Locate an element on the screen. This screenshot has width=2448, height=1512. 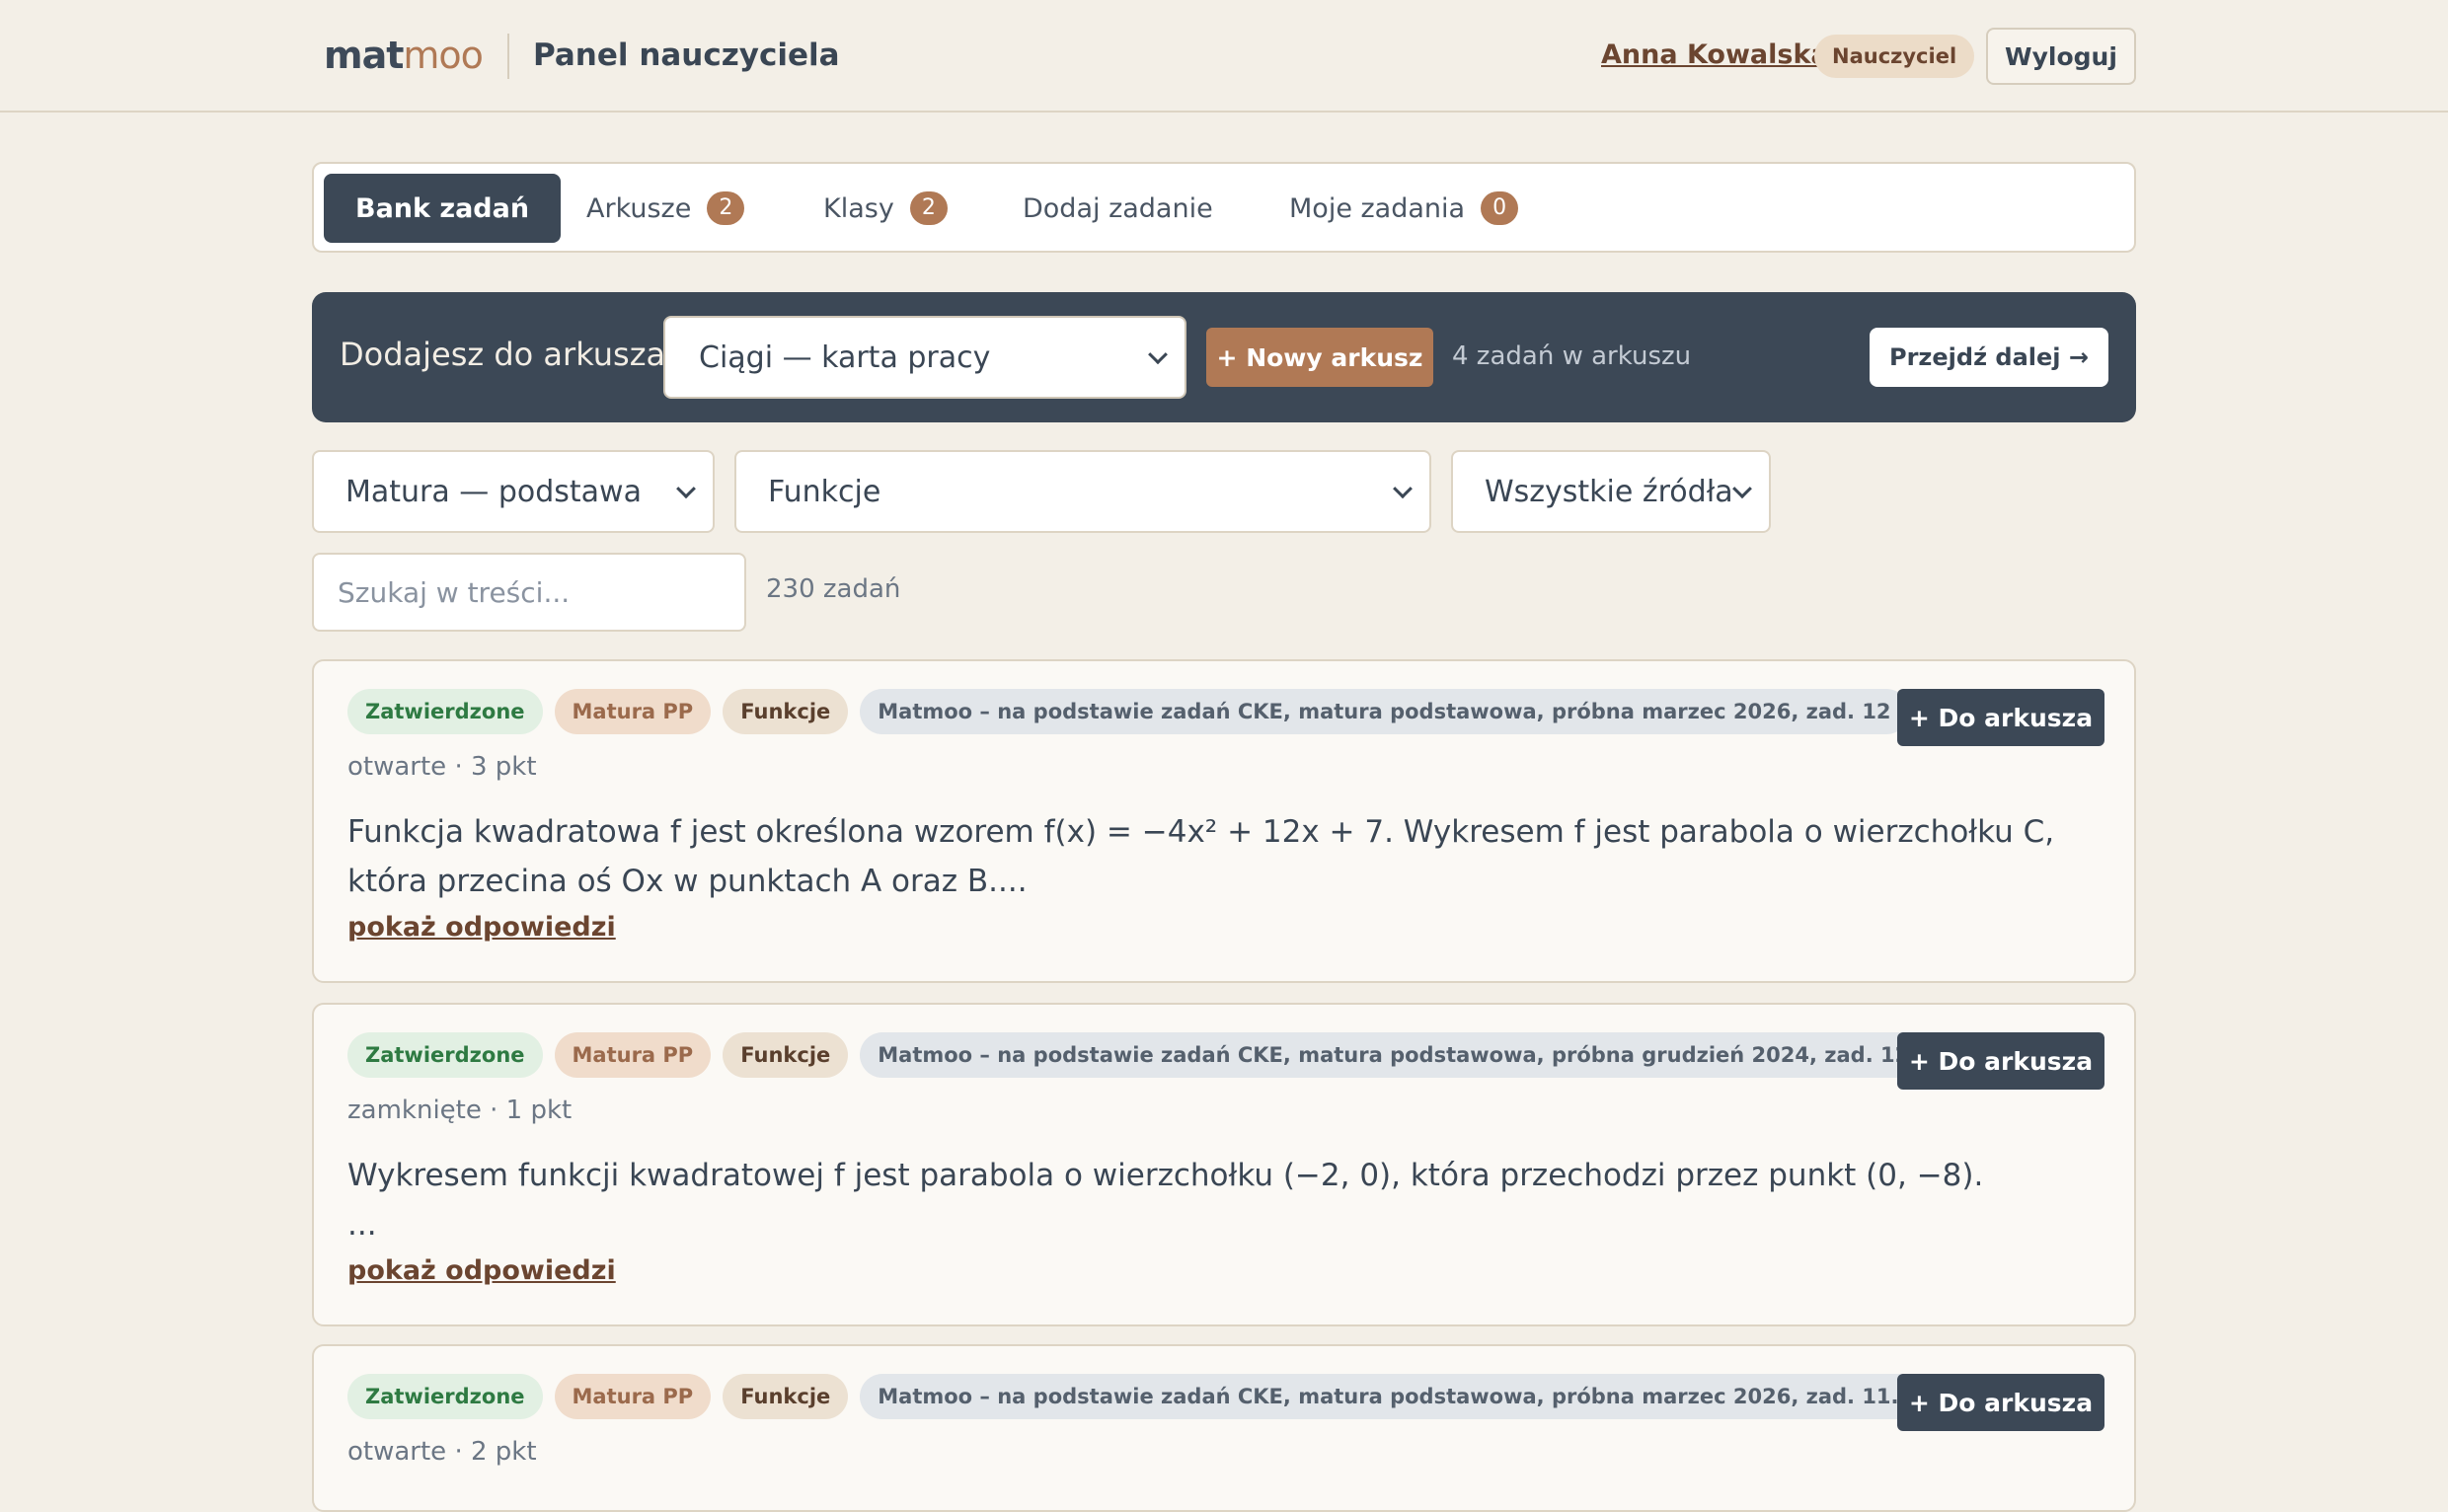
topic-filter-value: Funkcje is located at coordinates (824, 492).